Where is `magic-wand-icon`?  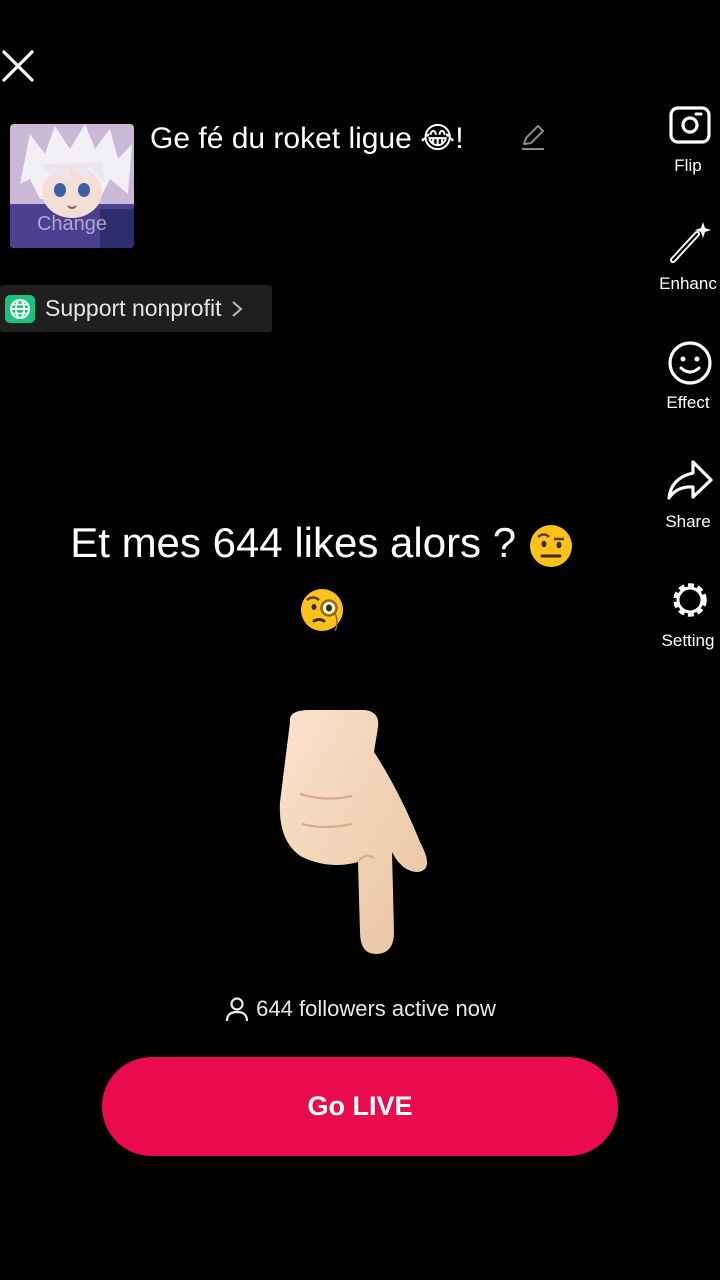
magic-wand-icon is located at coordinates (690, 242).